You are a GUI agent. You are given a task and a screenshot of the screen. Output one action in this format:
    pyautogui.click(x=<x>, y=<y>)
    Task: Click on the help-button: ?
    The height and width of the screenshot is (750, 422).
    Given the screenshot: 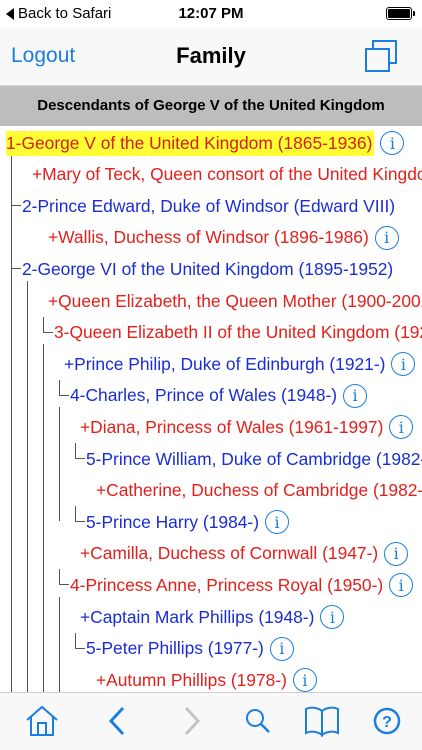 What is the action you would take?
    pyautogui.click(x=387, y=721)
    